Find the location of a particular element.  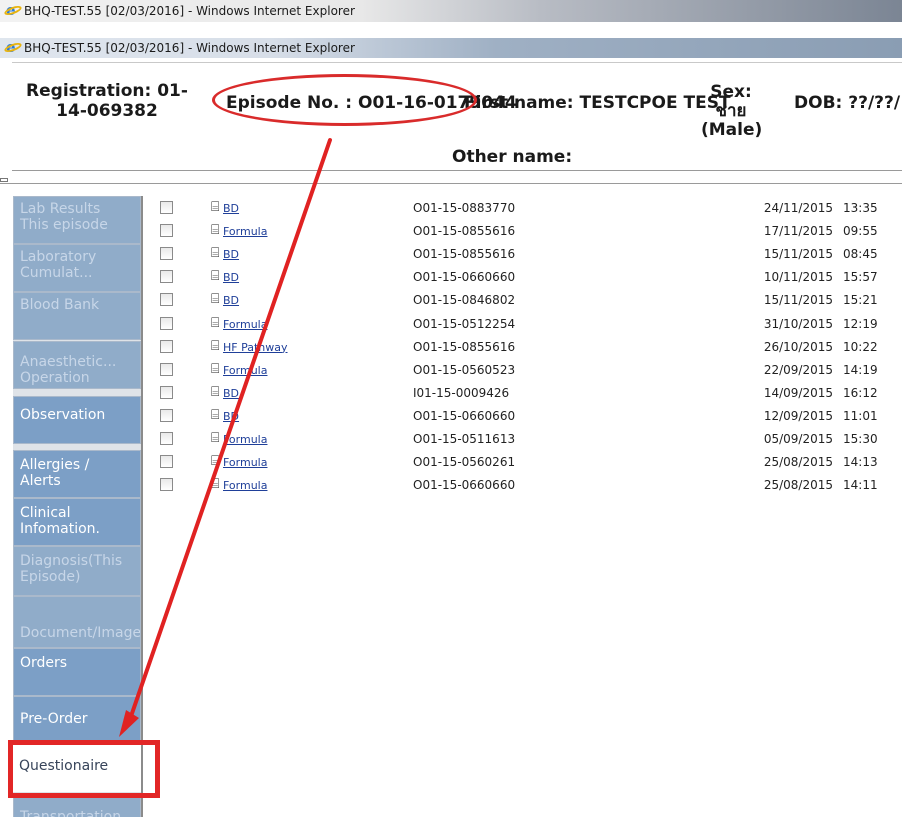

first-name-label: First name: TESTCPOE TEST is located at coordinates (597, 103).